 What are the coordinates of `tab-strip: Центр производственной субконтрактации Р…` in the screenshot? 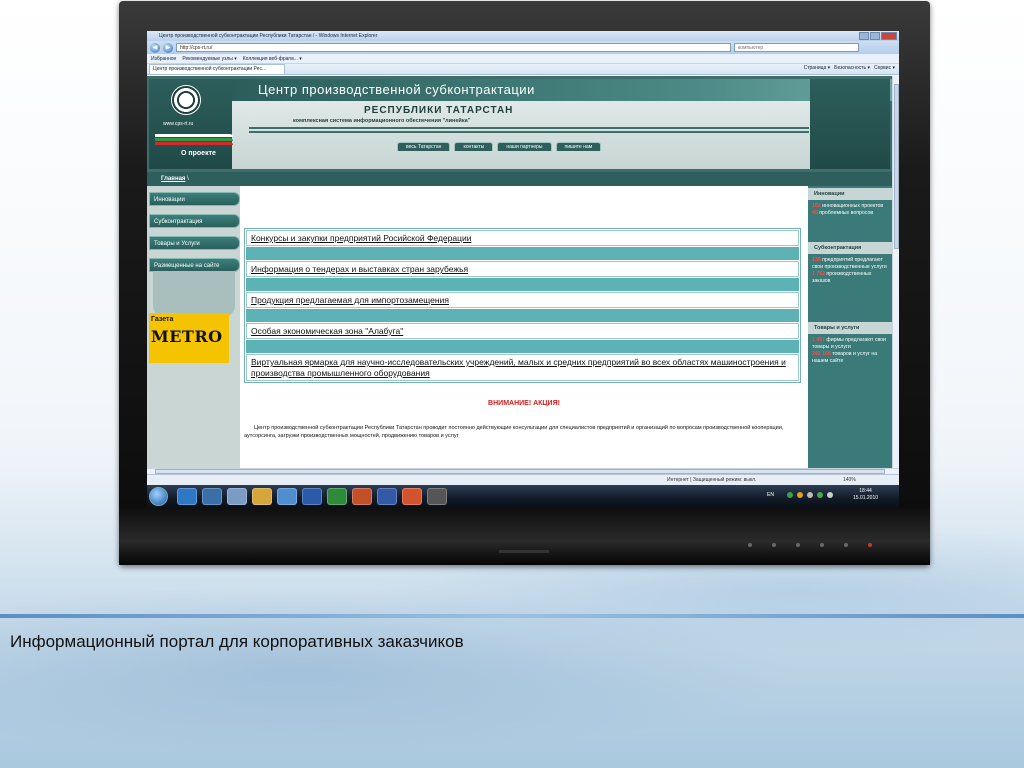 It's located at (523, 69).